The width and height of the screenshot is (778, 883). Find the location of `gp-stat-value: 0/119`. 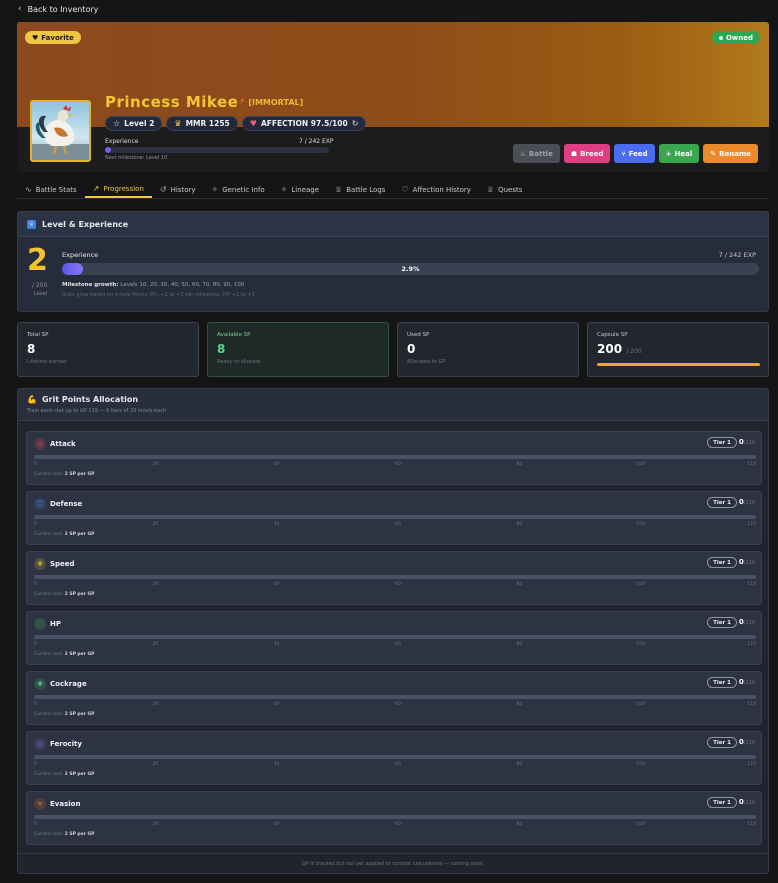

gp-stat-value: 0/119 is located at coordinates (747, 802).